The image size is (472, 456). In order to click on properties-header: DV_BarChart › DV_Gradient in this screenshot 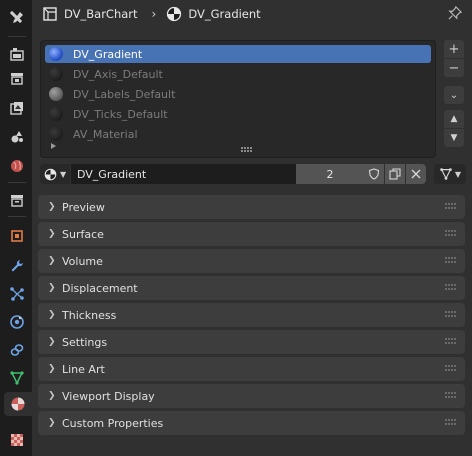, I will do `click(252, 14)`.